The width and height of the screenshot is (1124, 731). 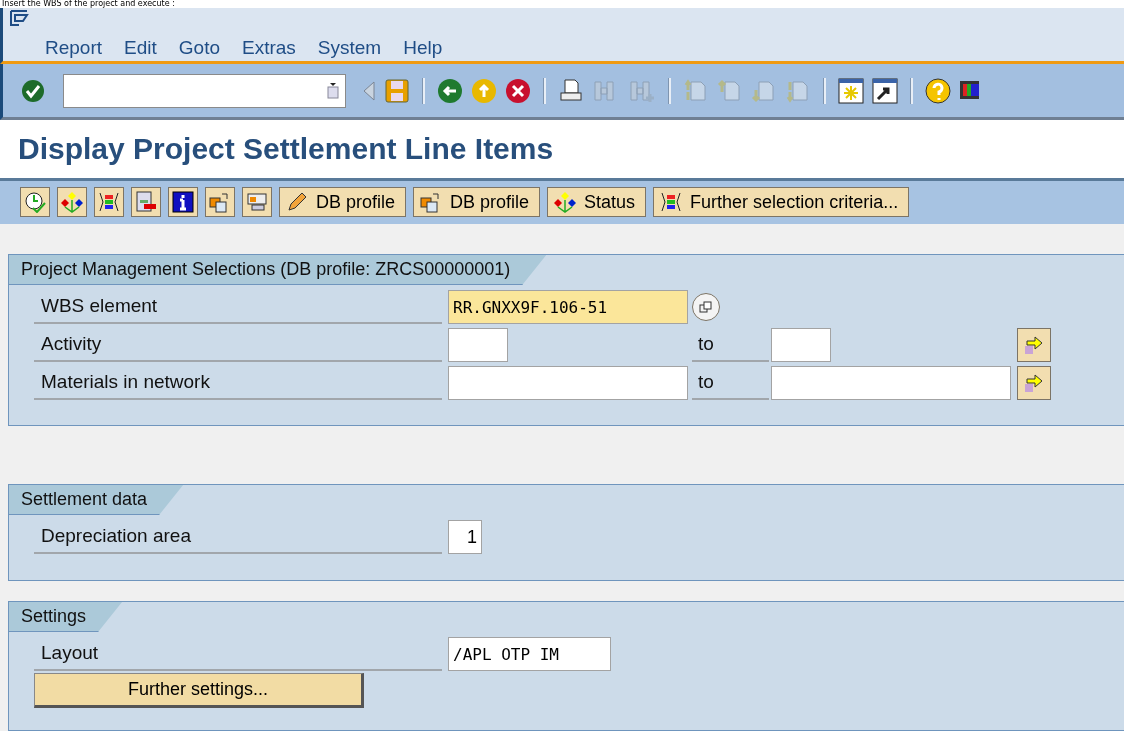 I want to click on printer-icon, so click(x=571, y=90).